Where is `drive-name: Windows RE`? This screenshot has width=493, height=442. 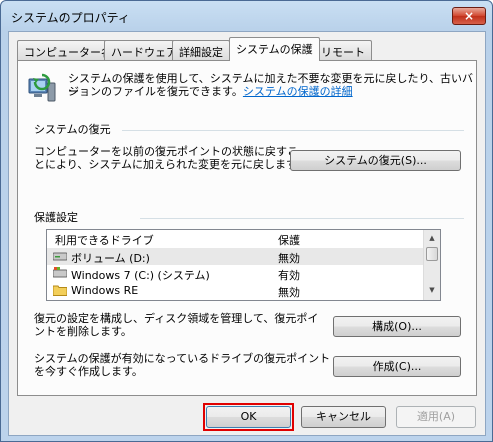 drive-name: Windows RE is located at coordinates (105, 290).